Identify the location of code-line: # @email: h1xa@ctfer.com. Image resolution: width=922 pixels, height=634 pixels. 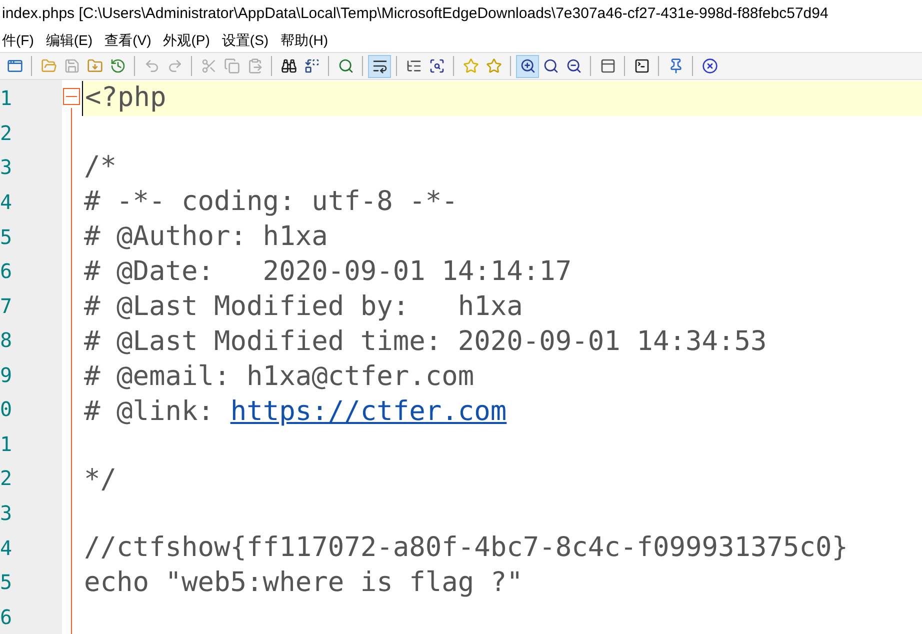
(279, 377).